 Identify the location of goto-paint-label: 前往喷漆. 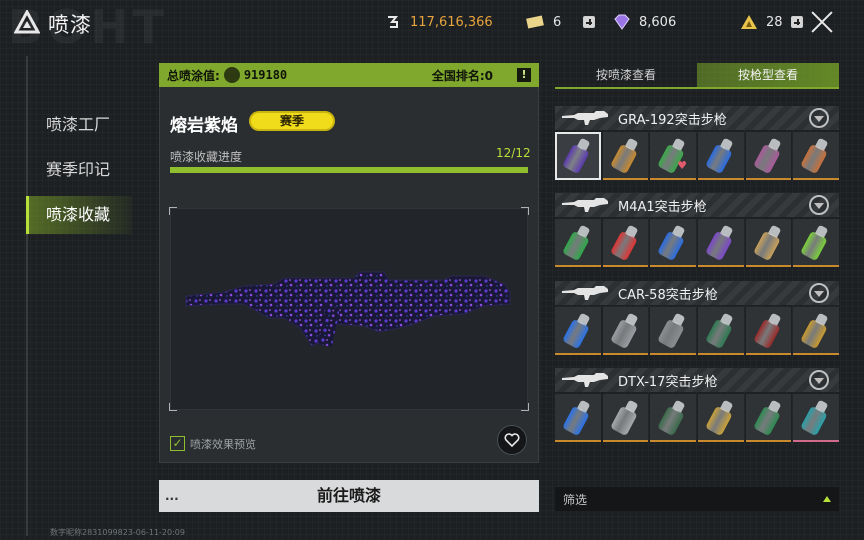
(348, 495).